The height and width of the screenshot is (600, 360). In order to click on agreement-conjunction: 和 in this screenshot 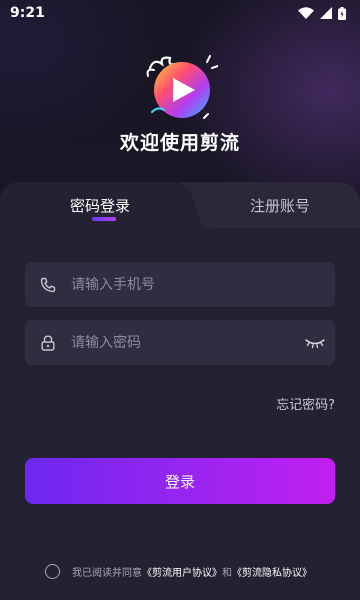, I will do `click(227, 573)`.